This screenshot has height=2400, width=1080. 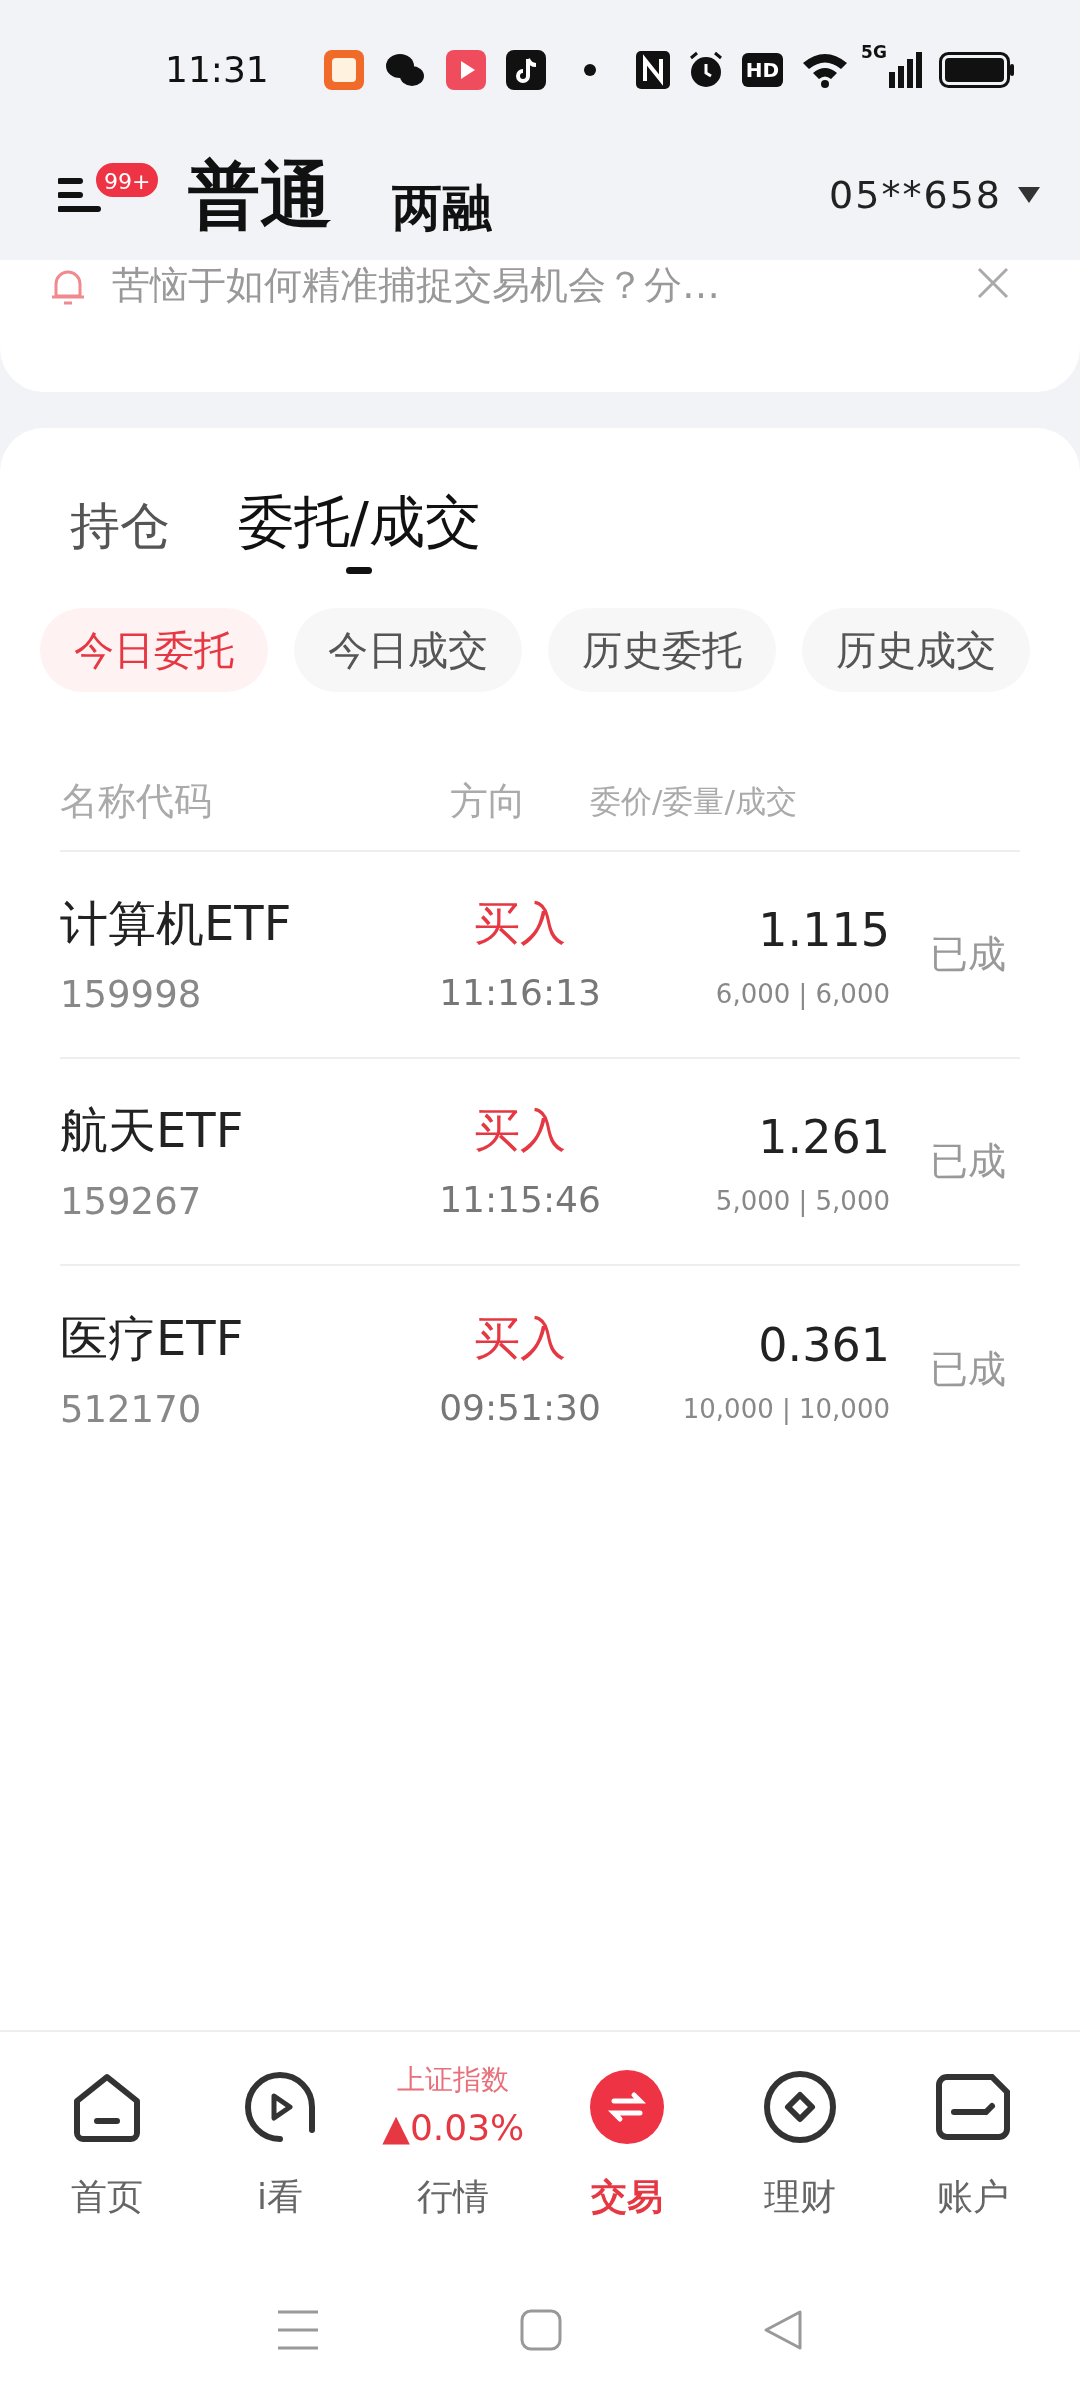 What do you see at coordinates (408, 650) in the screenshot?
I see `filter-chip: 今日成交` at bounding box center [408, 650].